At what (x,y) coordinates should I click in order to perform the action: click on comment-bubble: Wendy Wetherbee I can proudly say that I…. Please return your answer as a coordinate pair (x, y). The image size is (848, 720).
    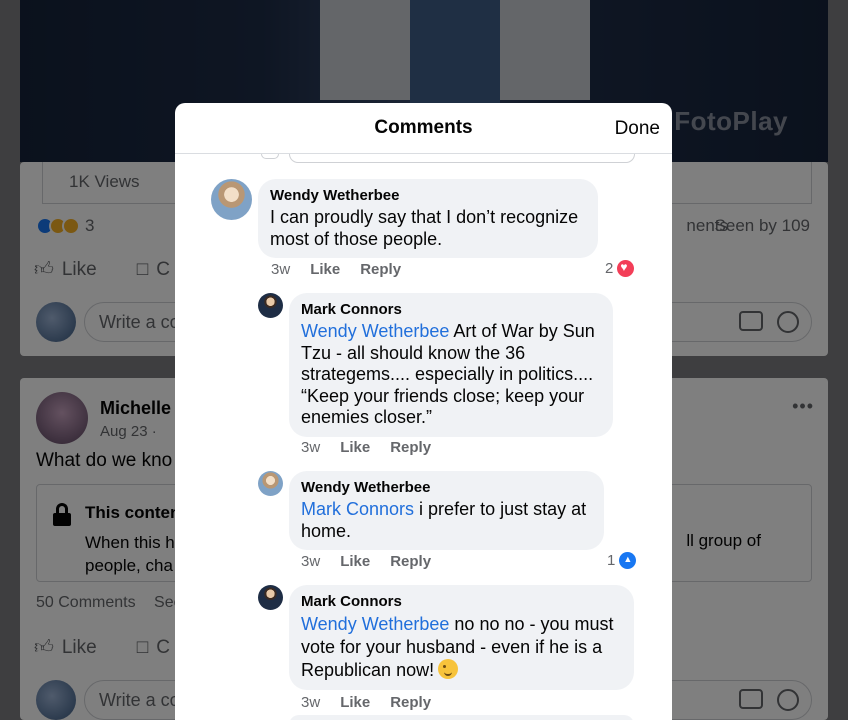
    Looking at the image, I should click on (428, 218).